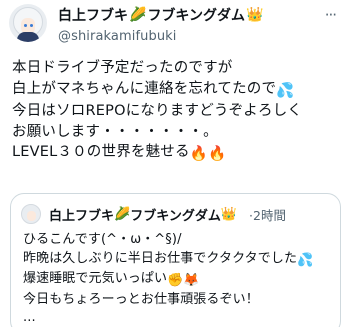  What do you see at coordinates (160, 36) in the screenshot?
I see `author-handle: @shirakamifubuki` at bounding box center [160, 36].